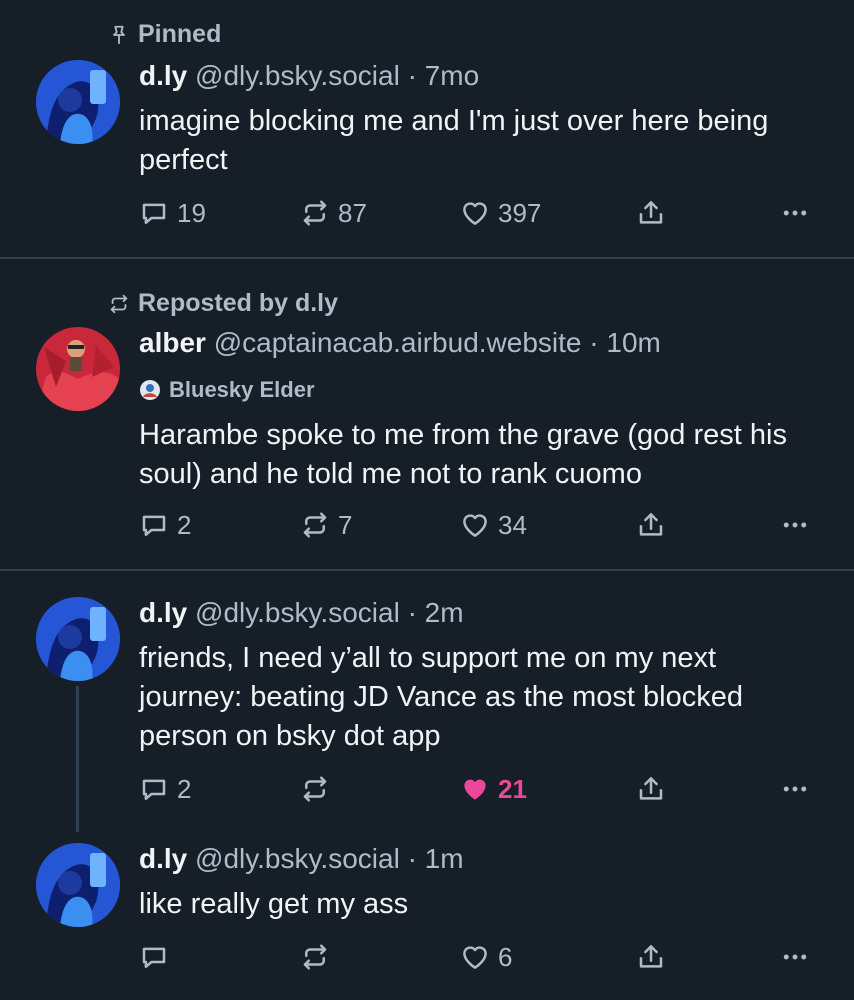 Image resolution: width=854 pixels, height=1000 pixels. I want to click on post-header: d.ly @dly.bsky.social · 1m, so click(301, 859).